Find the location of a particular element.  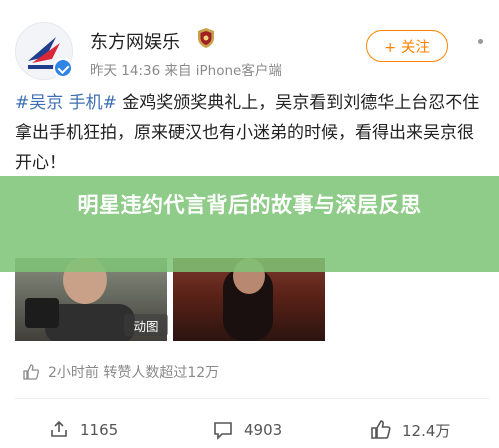

like-button: 12.4万 is located at coordinates (410, 430).